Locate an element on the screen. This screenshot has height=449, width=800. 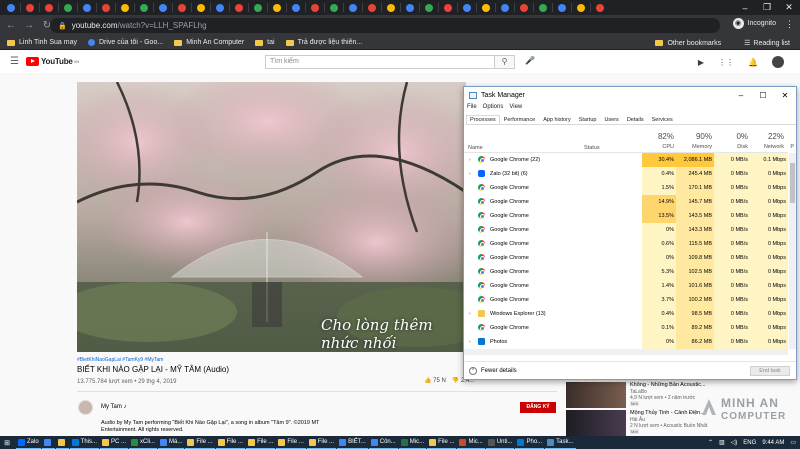
process-row: Google Chrome 0.1% 89.2 MB 0 MB/s 0 Mbps is located at coordinates (626, 328).